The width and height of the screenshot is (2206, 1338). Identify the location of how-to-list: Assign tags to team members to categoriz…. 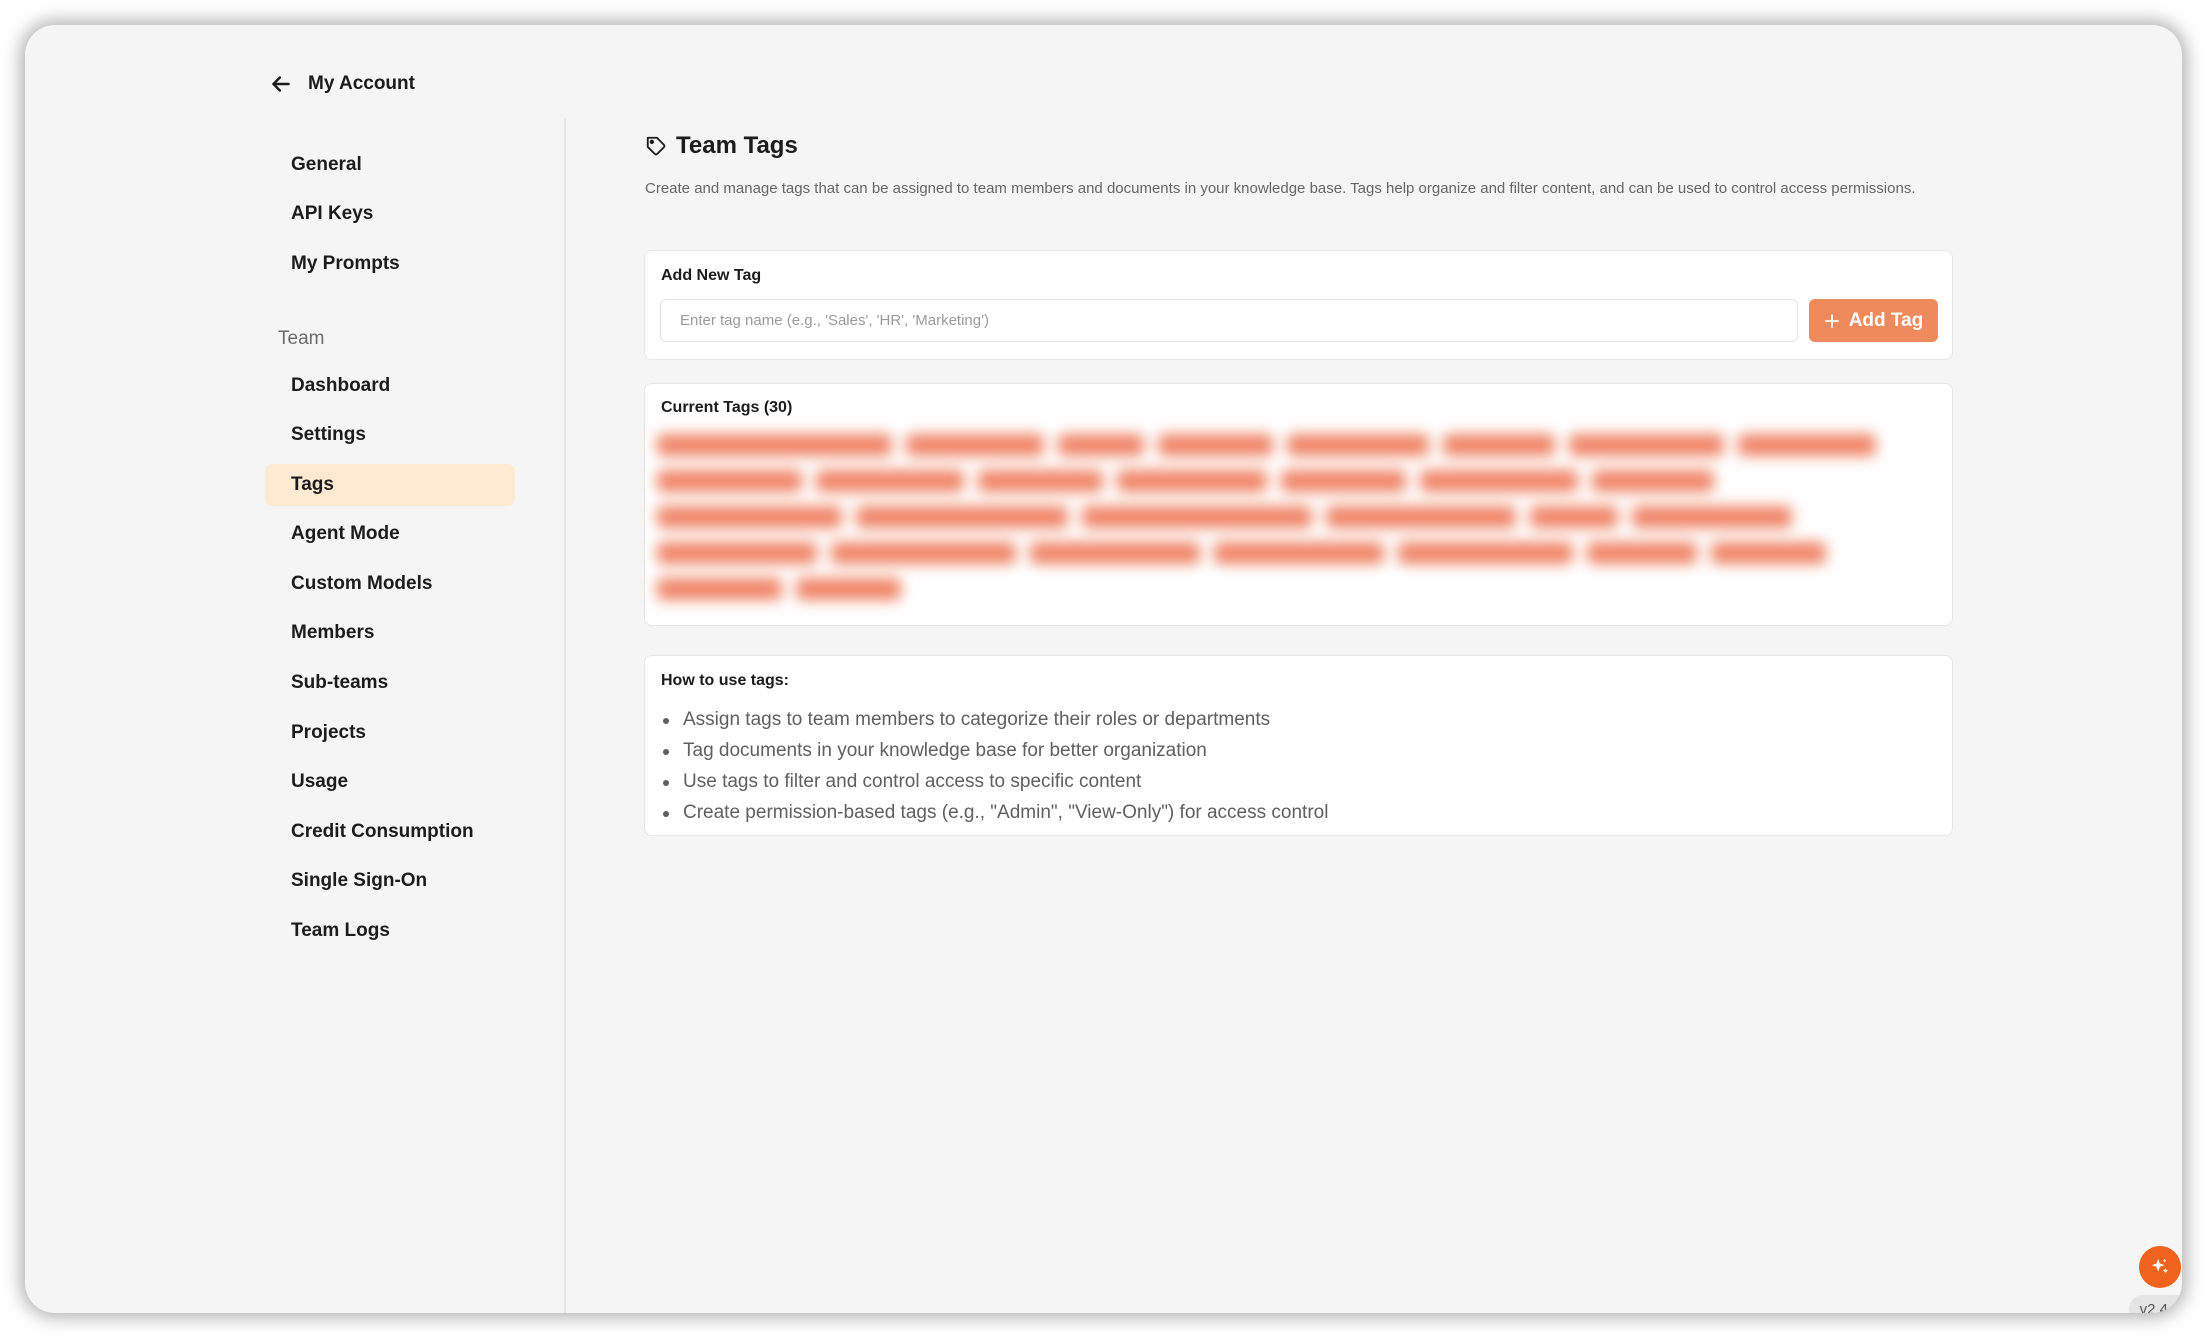
(994, 766).